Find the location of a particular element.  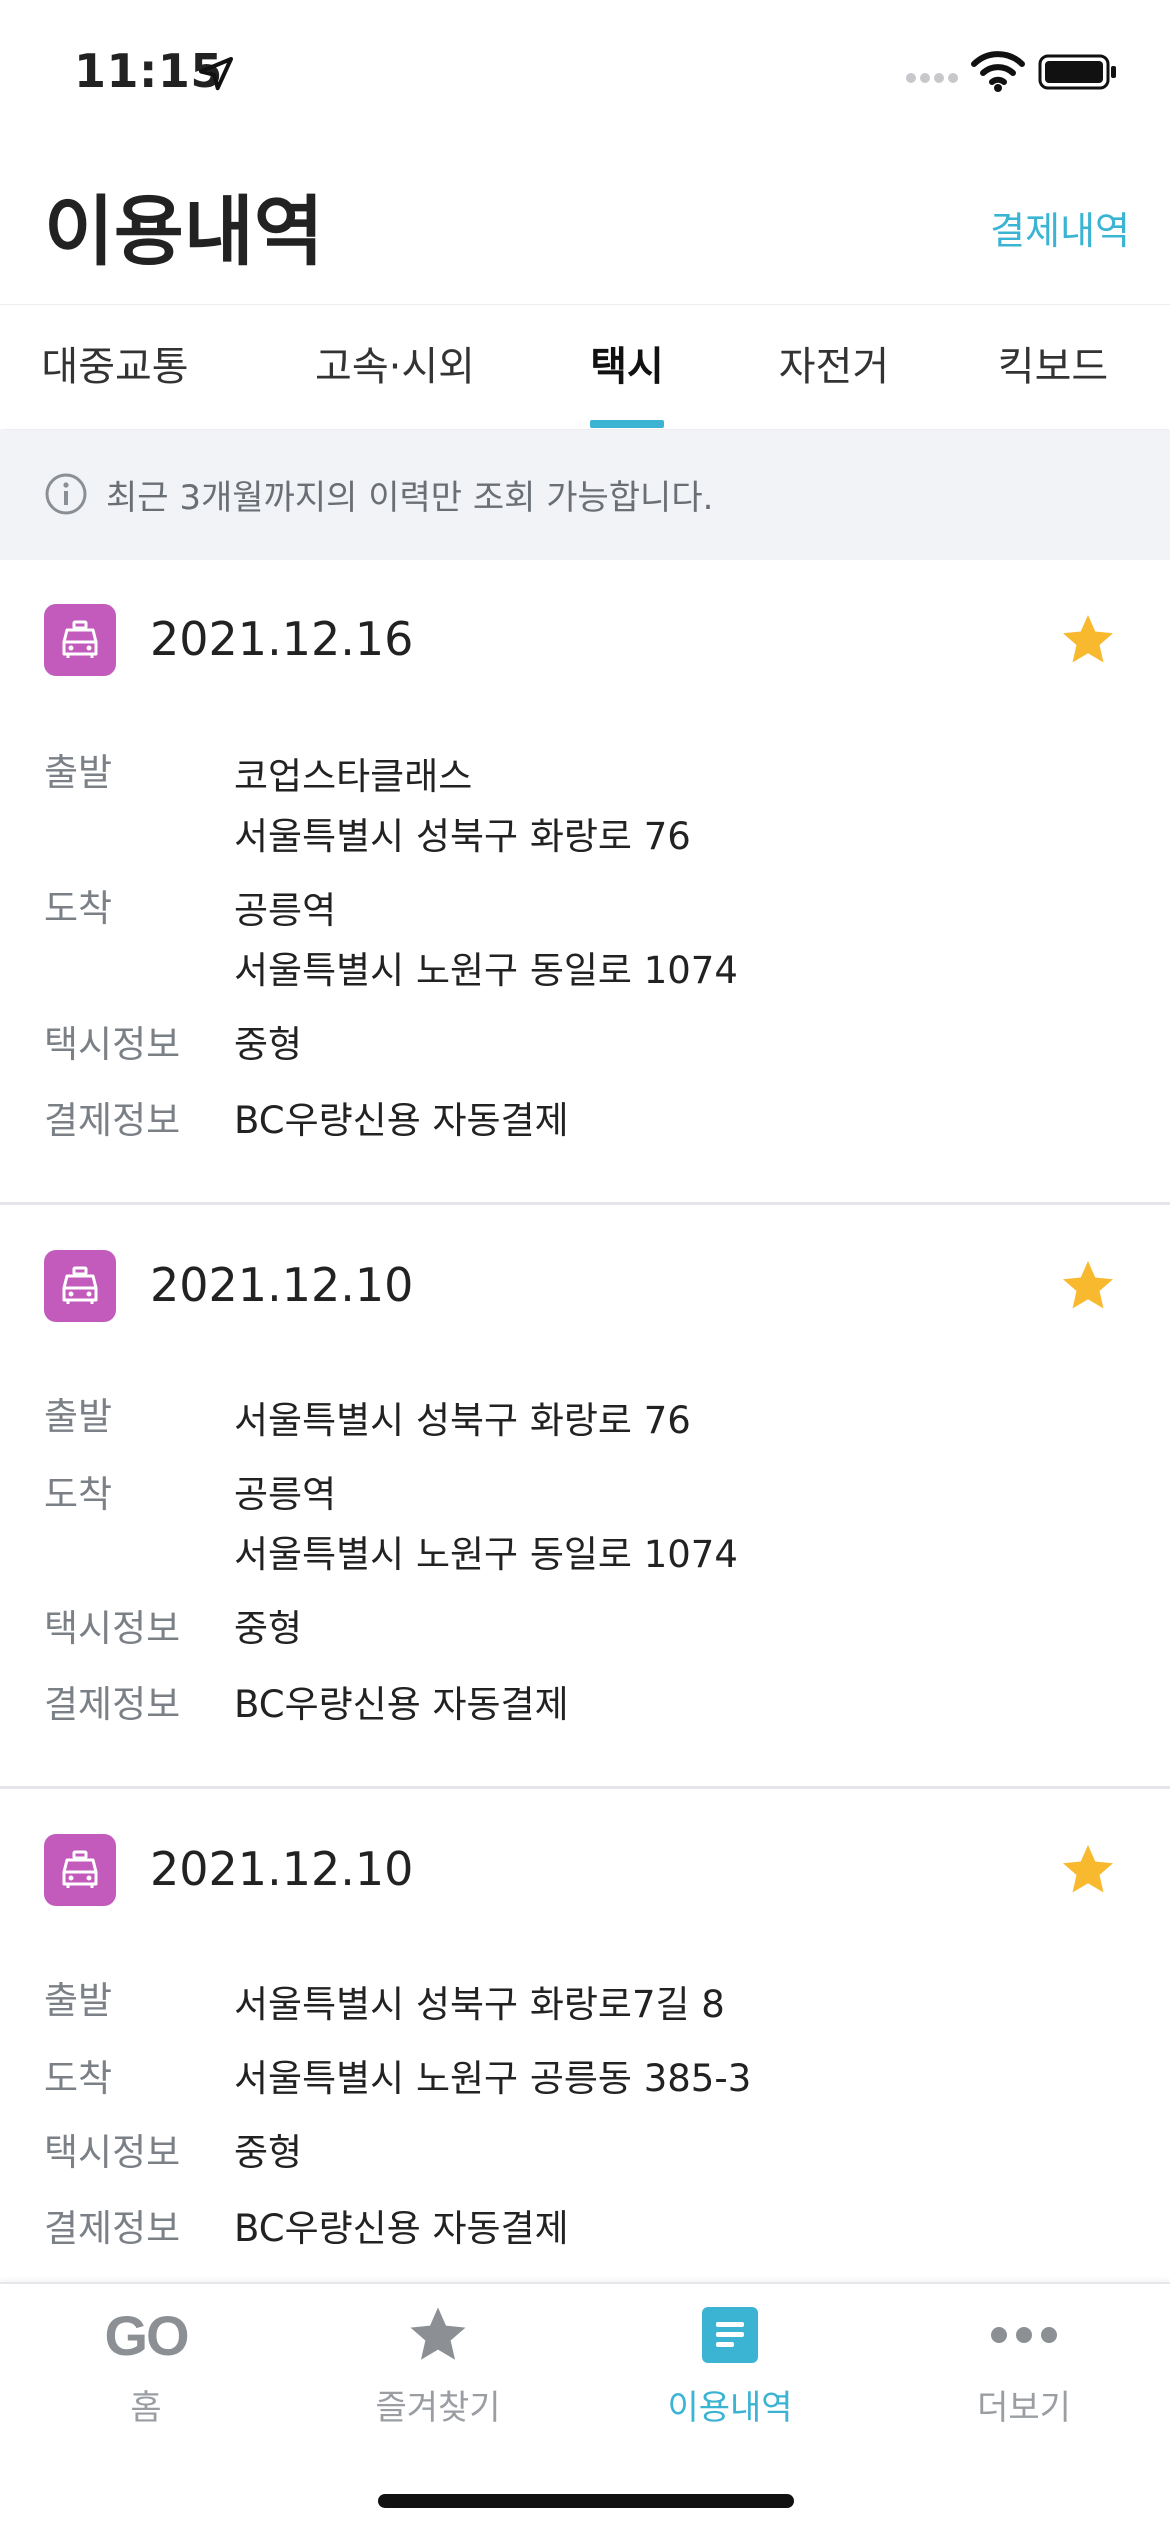

status-bar: 11:15 is located at coordinates (585, 75).